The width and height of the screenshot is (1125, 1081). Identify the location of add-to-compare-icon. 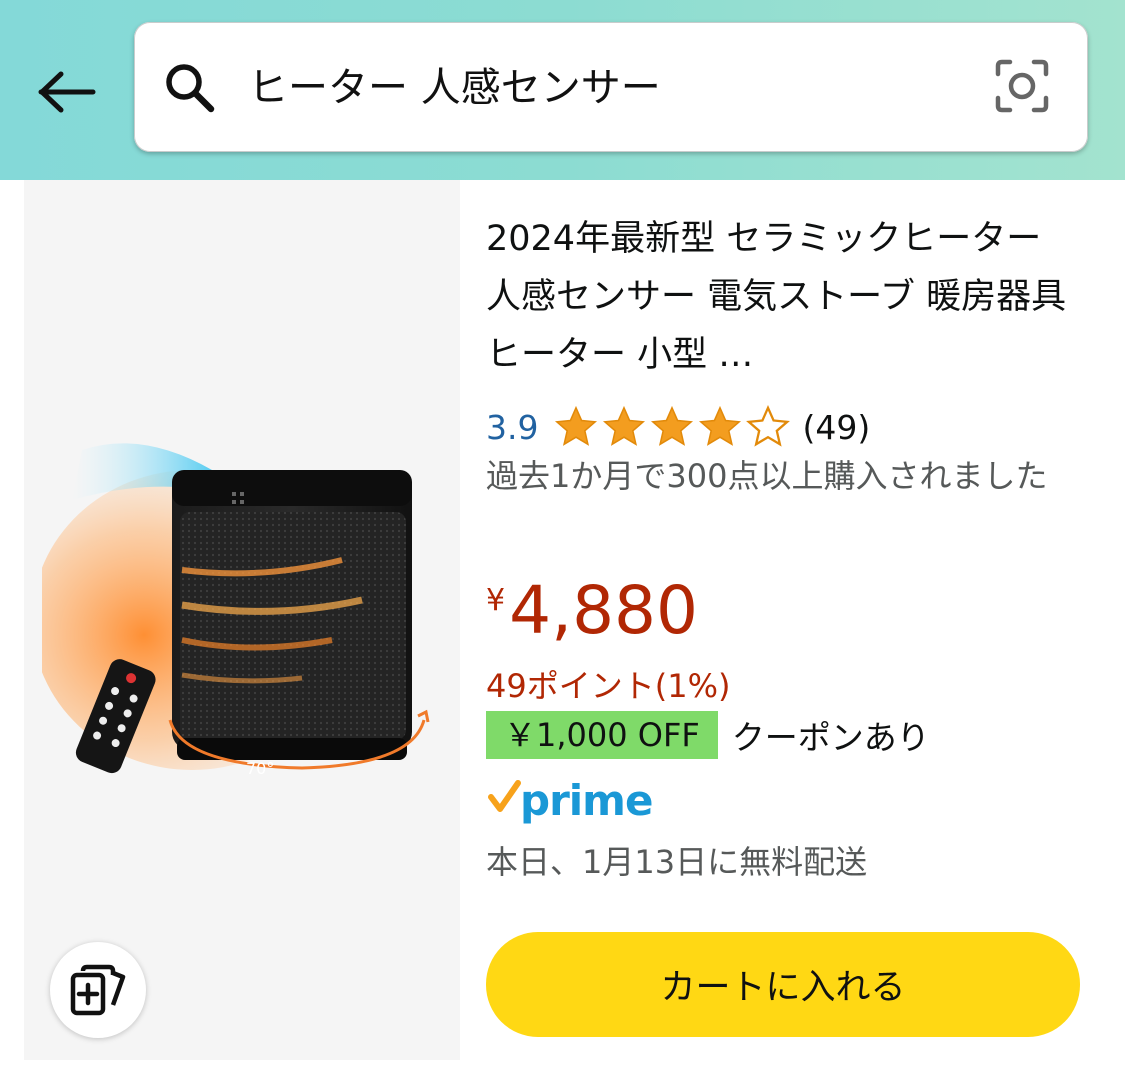
(98, 990).